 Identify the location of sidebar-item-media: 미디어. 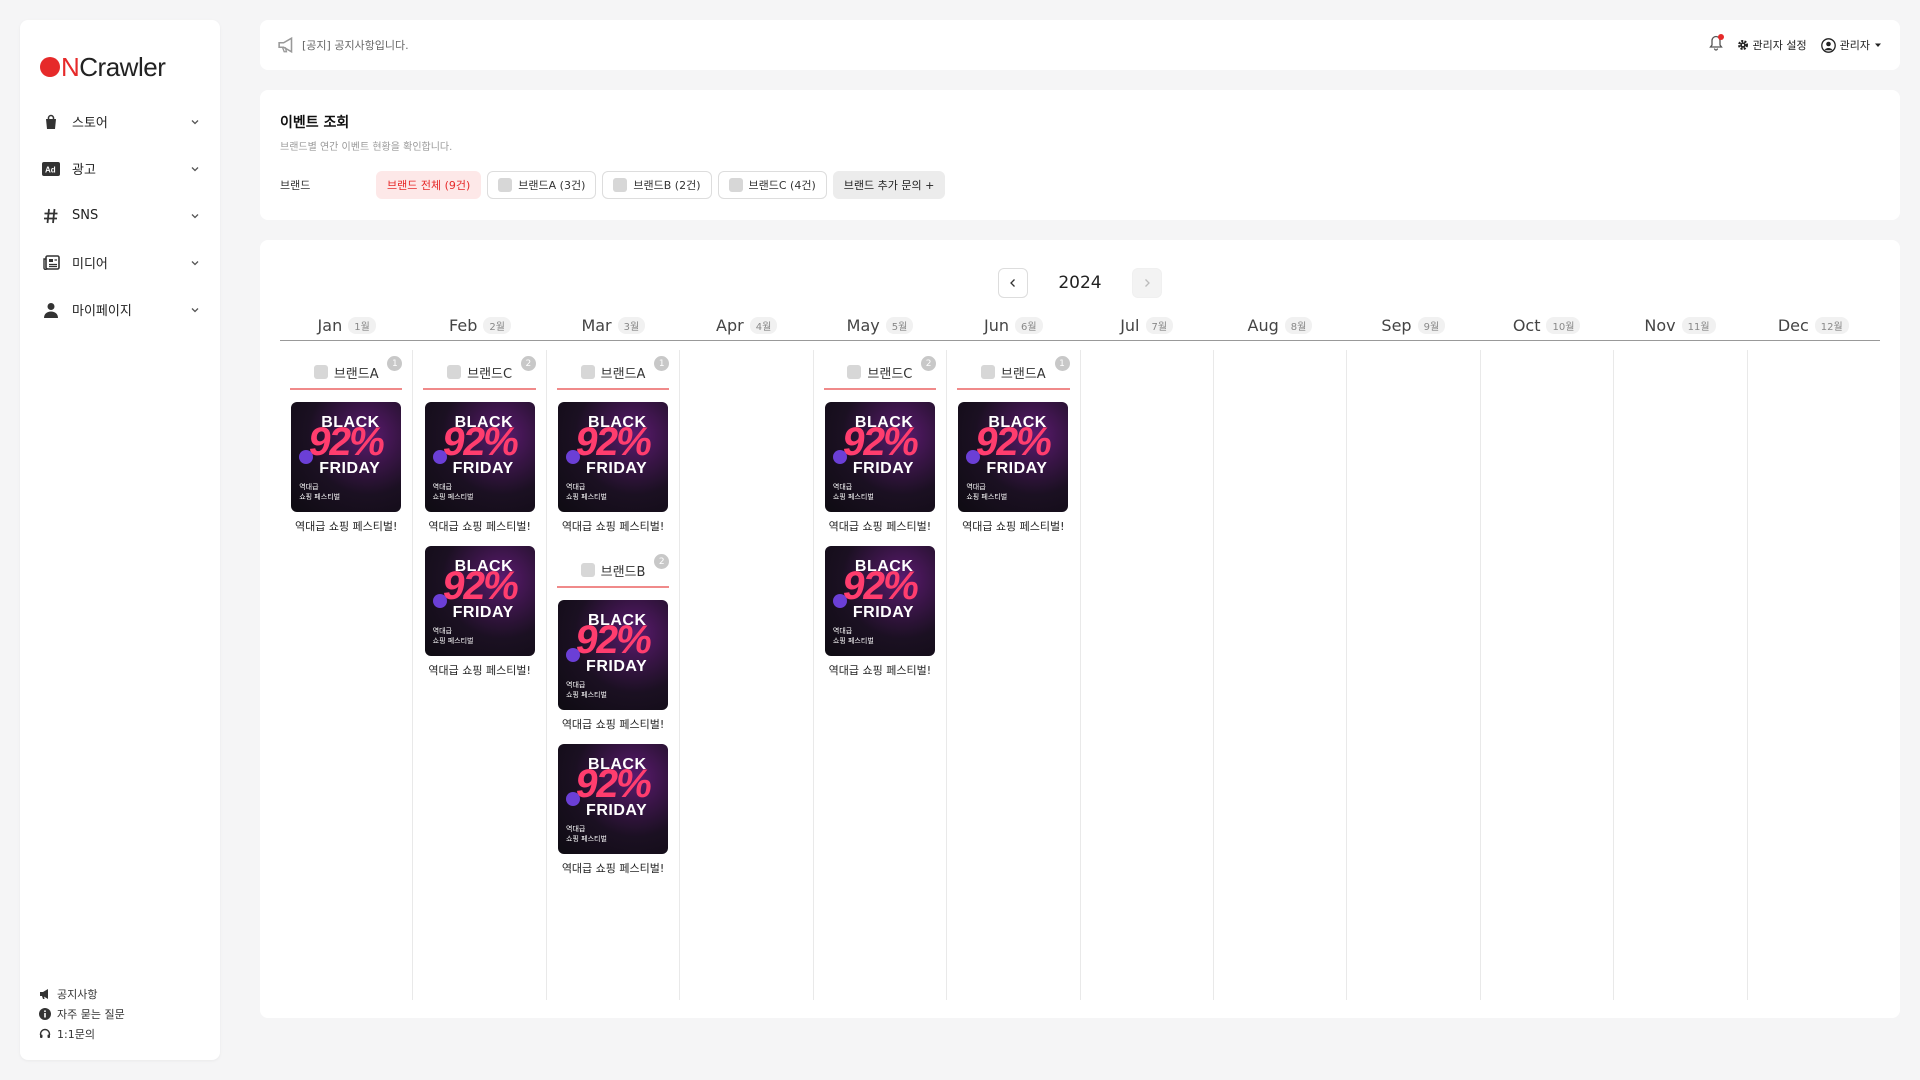
(120, 262).